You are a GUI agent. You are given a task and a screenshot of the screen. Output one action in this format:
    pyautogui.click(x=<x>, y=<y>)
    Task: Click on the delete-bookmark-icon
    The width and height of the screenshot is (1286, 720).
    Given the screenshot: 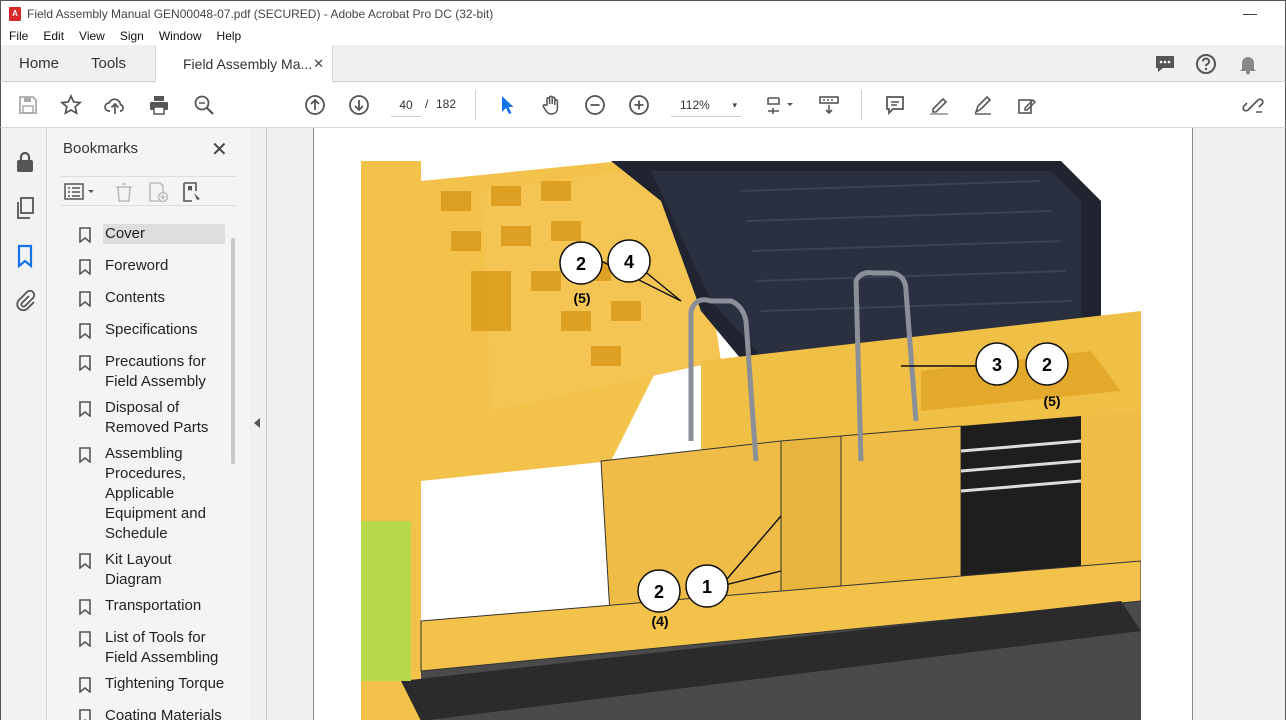 What is the action you would take?
    pyautogui.click(x=124, y=192)
    